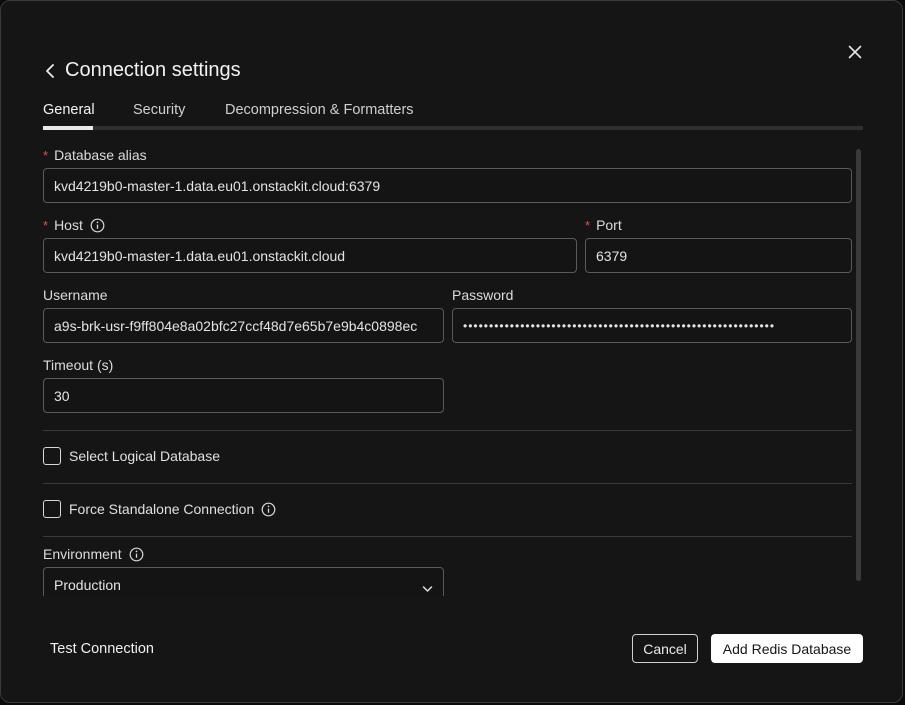 The width and height of the screenshot is (905, 705). What do you see at coordinates (855, 52) in the screenshot?
I see `close-icon` at bounding box center [855, 52].